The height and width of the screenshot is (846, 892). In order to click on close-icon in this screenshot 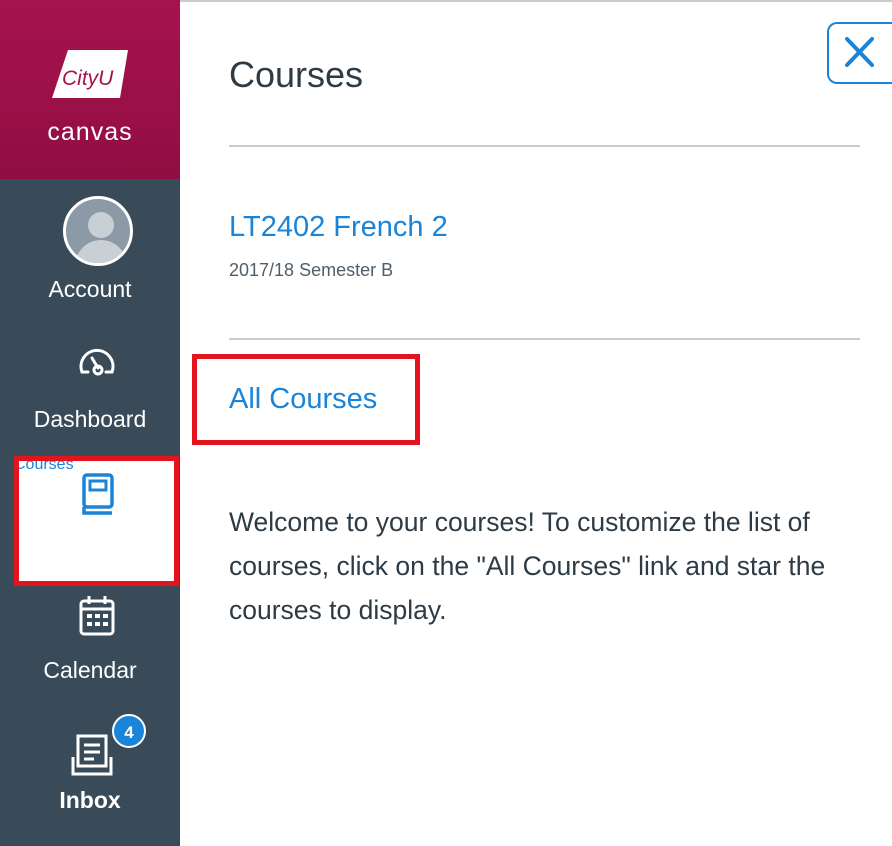, I will do `click(859, 52)`.